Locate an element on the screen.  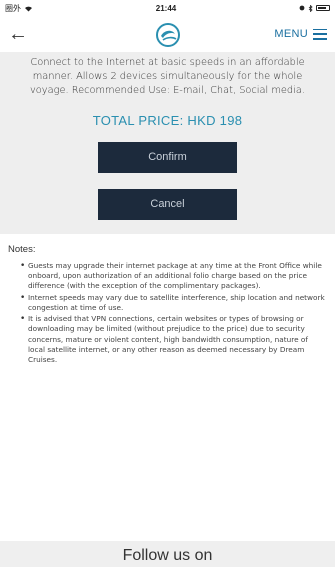
app-header: ← MENU is located at coordinates (167, 34).